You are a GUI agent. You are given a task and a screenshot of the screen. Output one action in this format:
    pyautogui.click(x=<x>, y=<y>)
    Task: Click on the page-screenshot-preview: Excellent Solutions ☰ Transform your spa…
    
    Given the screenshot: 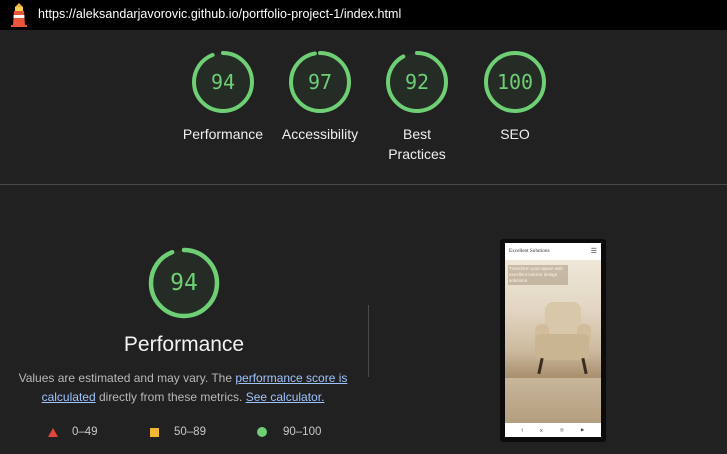 What is the action you would take?
    pyautogui.click(x=553, y=340)
    